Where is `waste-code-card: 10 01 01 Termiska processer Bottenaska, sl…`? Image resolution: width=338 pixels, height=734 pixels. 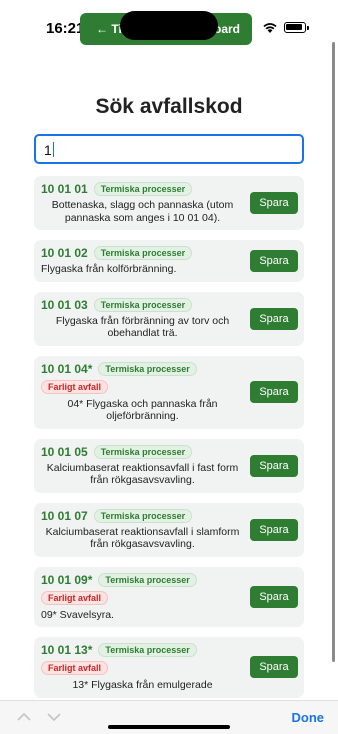 waste-code-card: 10 01 01 Termiska processer Bottenaska, sl… is located at coordinates (169, 203).